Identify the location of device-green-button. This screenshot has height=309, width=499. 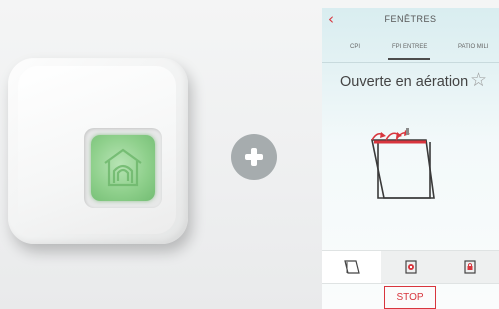
(123, 168).